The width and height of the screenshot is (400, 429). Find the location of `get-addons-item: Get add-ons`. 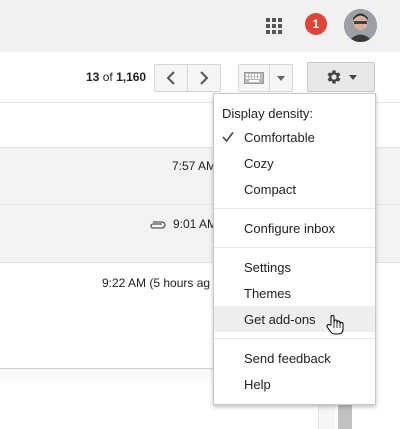

get-addons-item: Get add-ons is located at coordinates (294, 319).